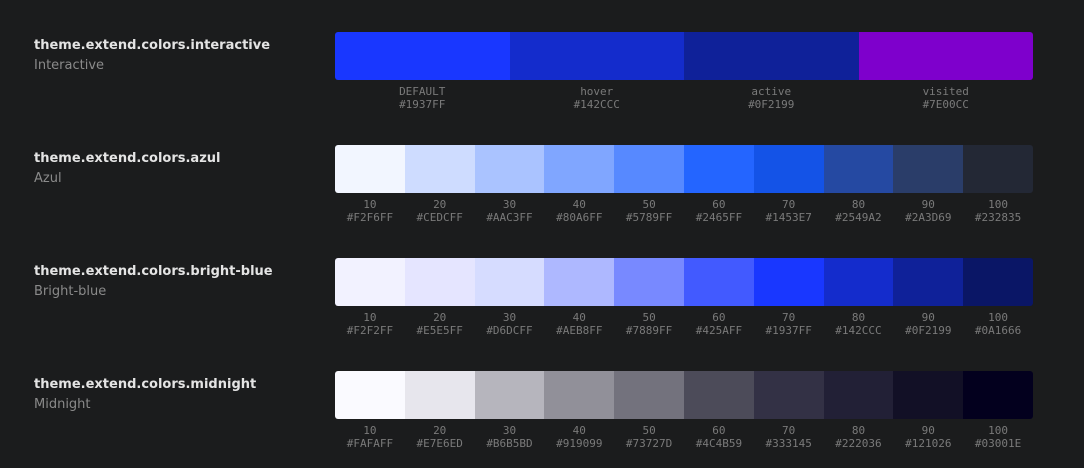 The width and height of the screenshot is (1084, 468). I want to click on swatch-hex-label: #0A1666, so click(998, 330).